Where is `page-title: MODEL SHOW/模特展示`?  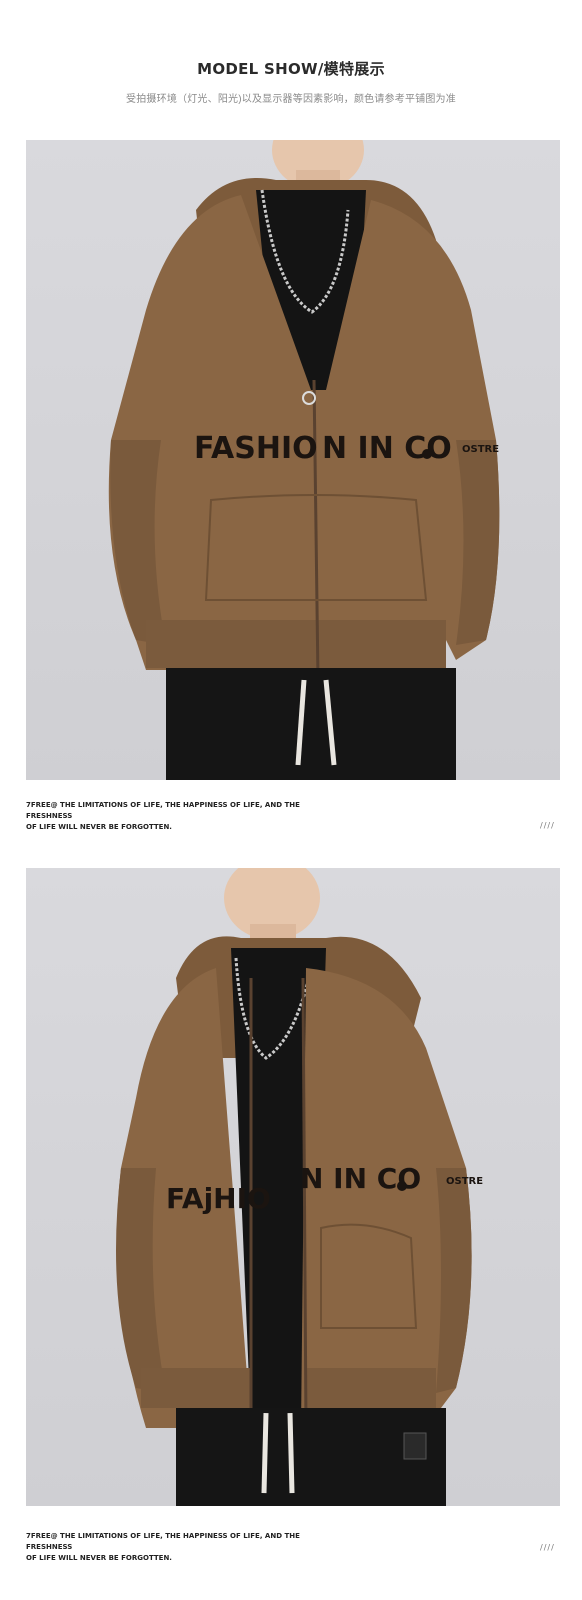
page-title: MODEL SHOW/模特展示 is located at coordinates (291, 69).